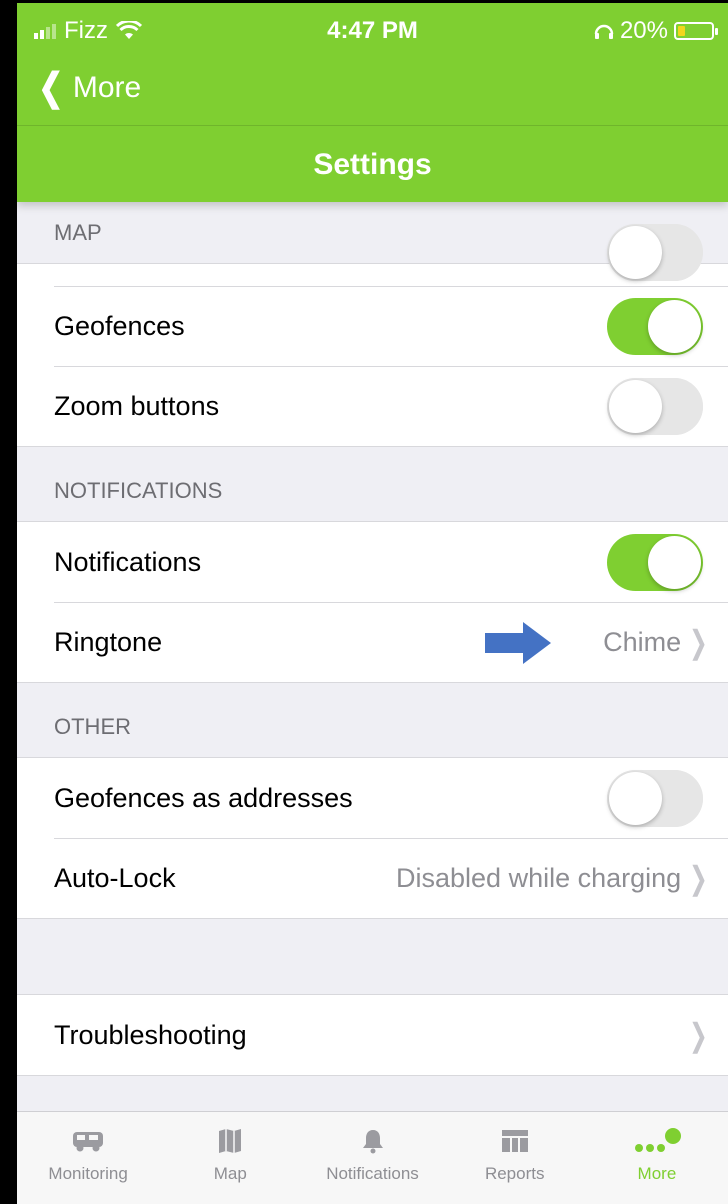 The height and width of the screenshot is (1204, 728). Describe the element at coordinates (115, 877) in the screenshot. I see `auto-lock-label: Auto-Lock` at that location.